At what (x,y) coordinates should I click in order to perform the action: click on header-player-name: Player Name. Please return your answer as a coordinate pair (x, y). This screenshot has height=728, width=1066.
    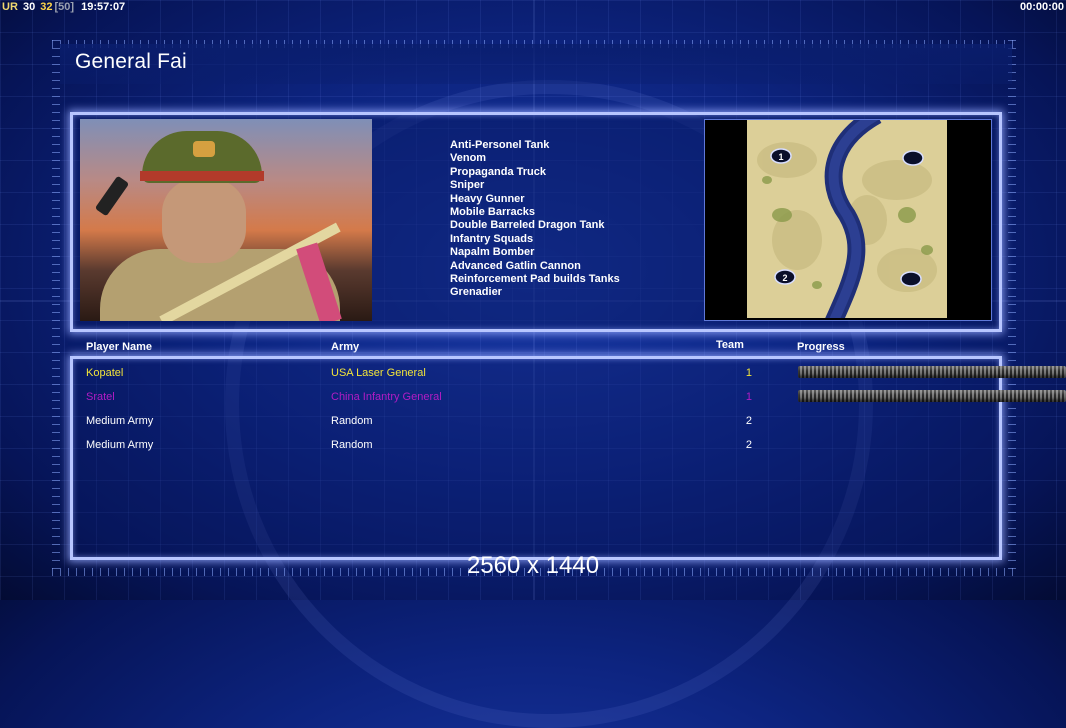
    Looking at the image, I should click on (119, 347).